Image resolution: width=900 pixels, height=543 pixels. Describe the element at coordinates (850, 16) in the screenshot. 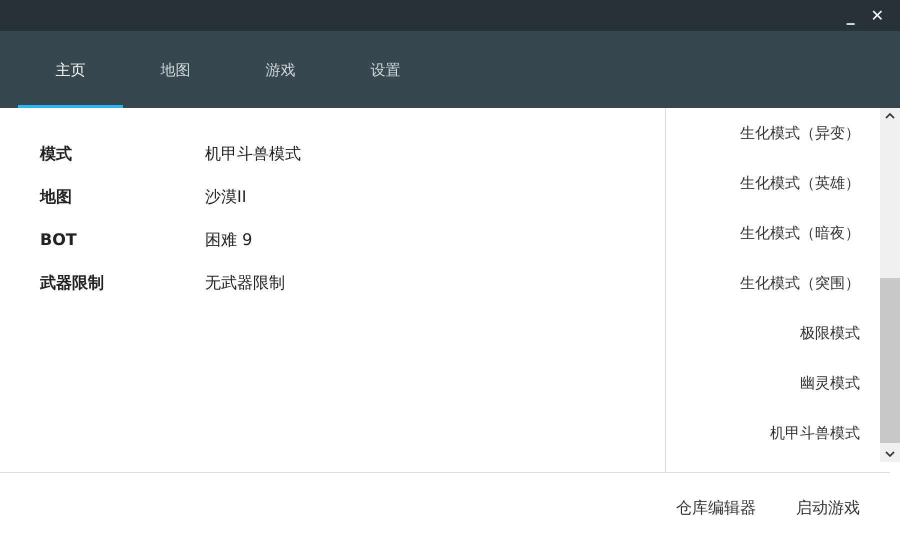

I see `minimize-button: _` at that location.